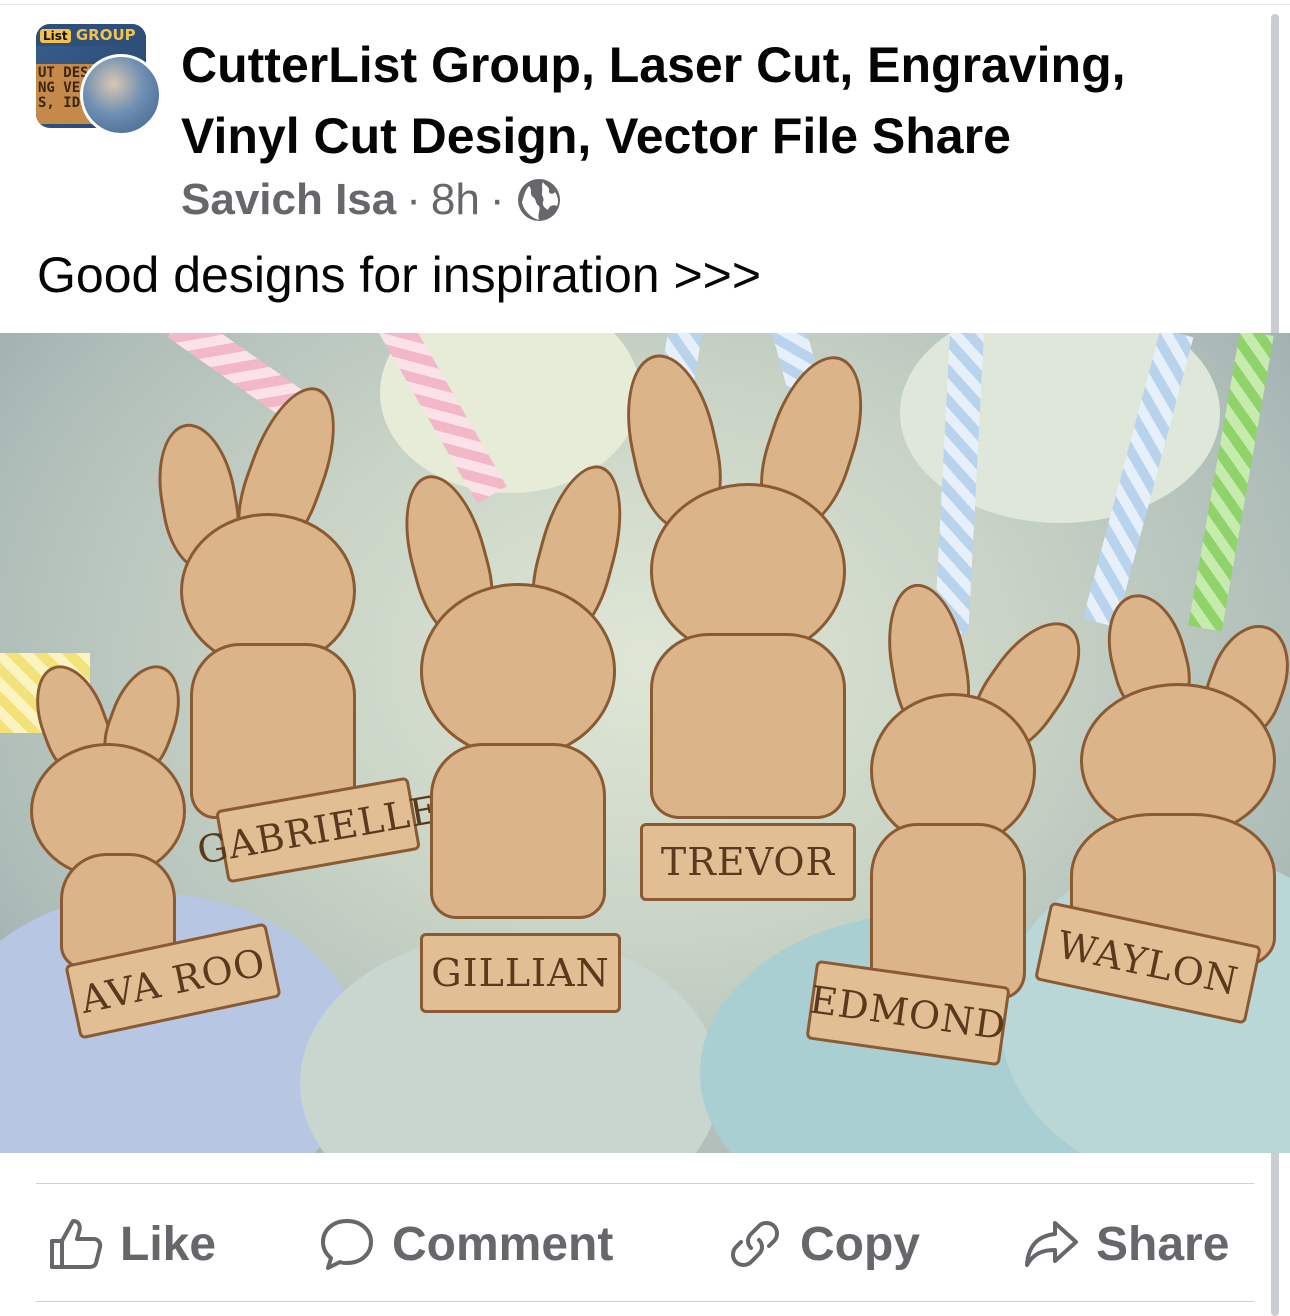  I want to click on actions-divider-bottom, so click(645, 1301).